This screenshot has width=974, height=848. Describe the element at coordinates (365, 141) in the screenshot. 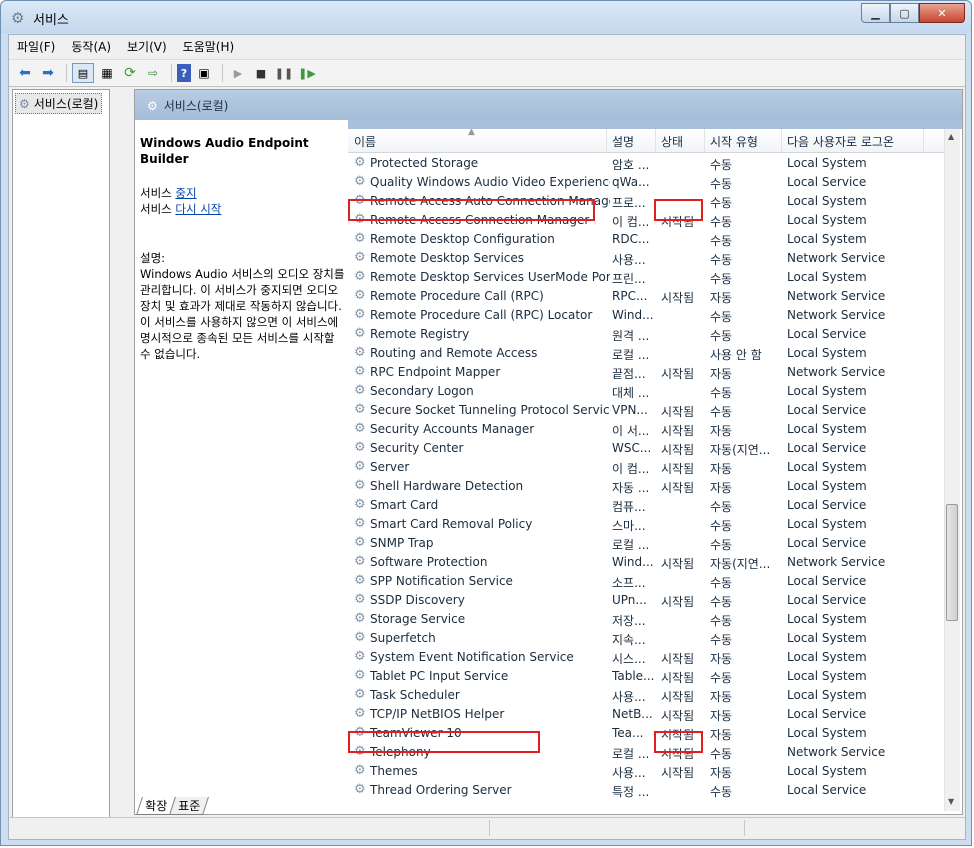

I see `col-name: 이름` at that location.